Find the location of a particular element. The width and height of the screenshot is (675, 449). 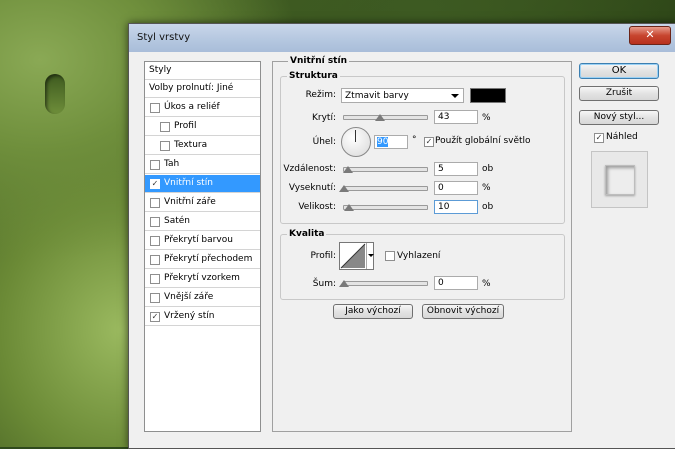

quality-title: Kvalita is located at coordinates (307, 234).